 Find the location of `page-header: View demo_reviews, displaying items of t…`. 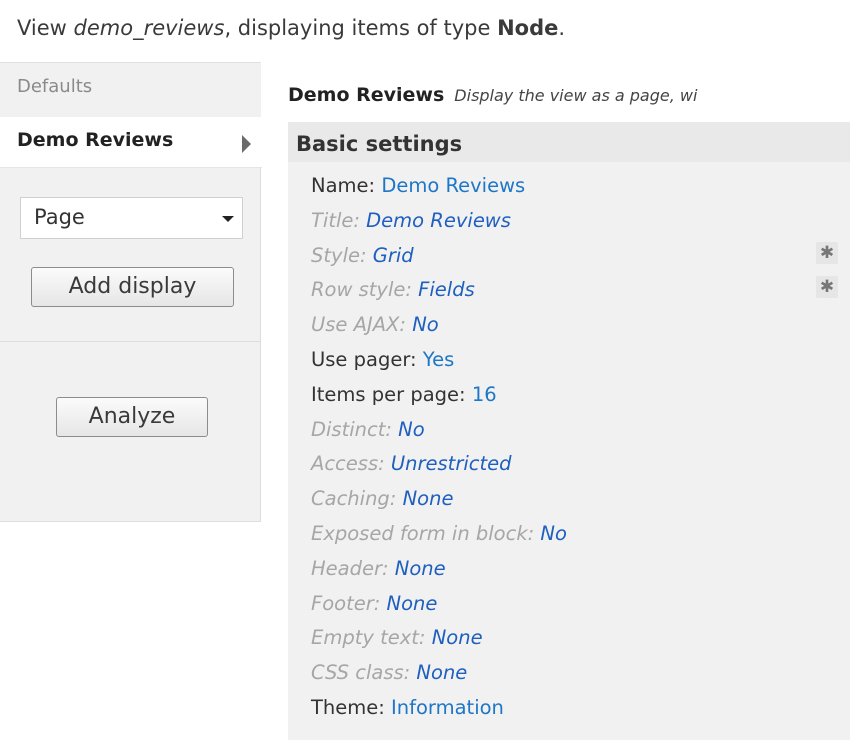

page-header: View demo_reviews, displaying items of t… is located at coordinates (291, 28).